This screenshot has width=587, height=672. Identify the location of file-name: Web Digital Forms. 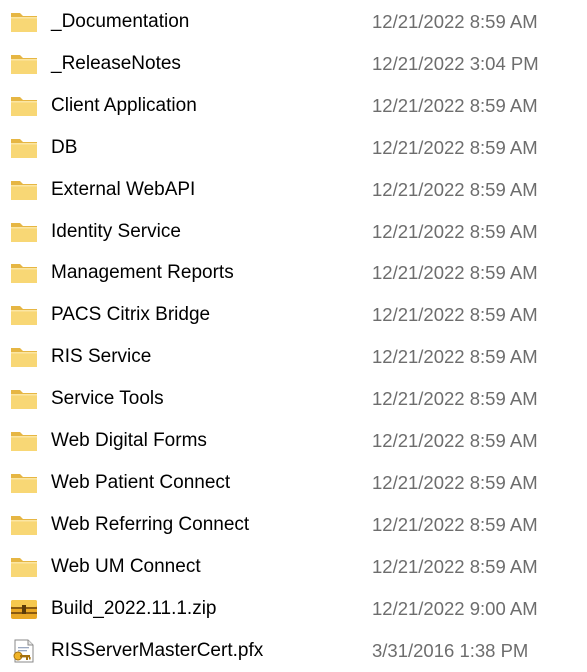
(129, 440).